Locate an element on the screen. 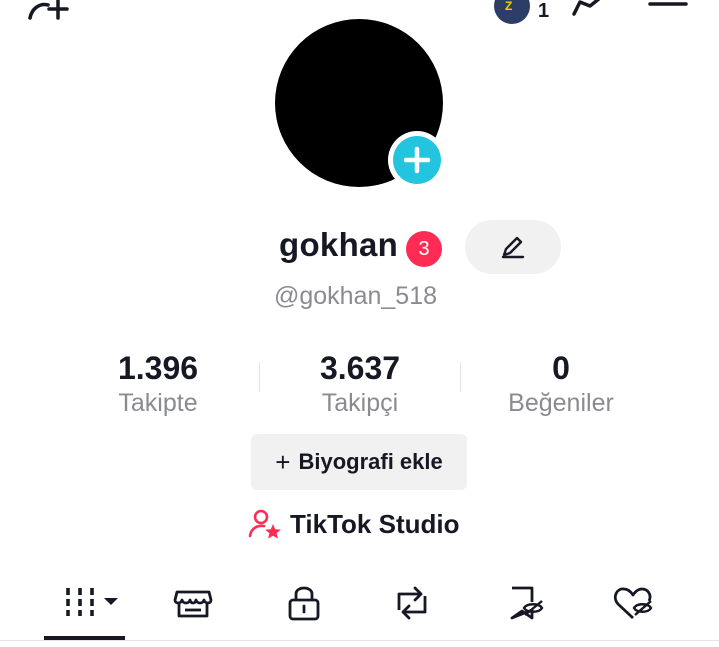 The height and width of the screenshot is (647, 719). tab-private is located at coordinates (304, 603).